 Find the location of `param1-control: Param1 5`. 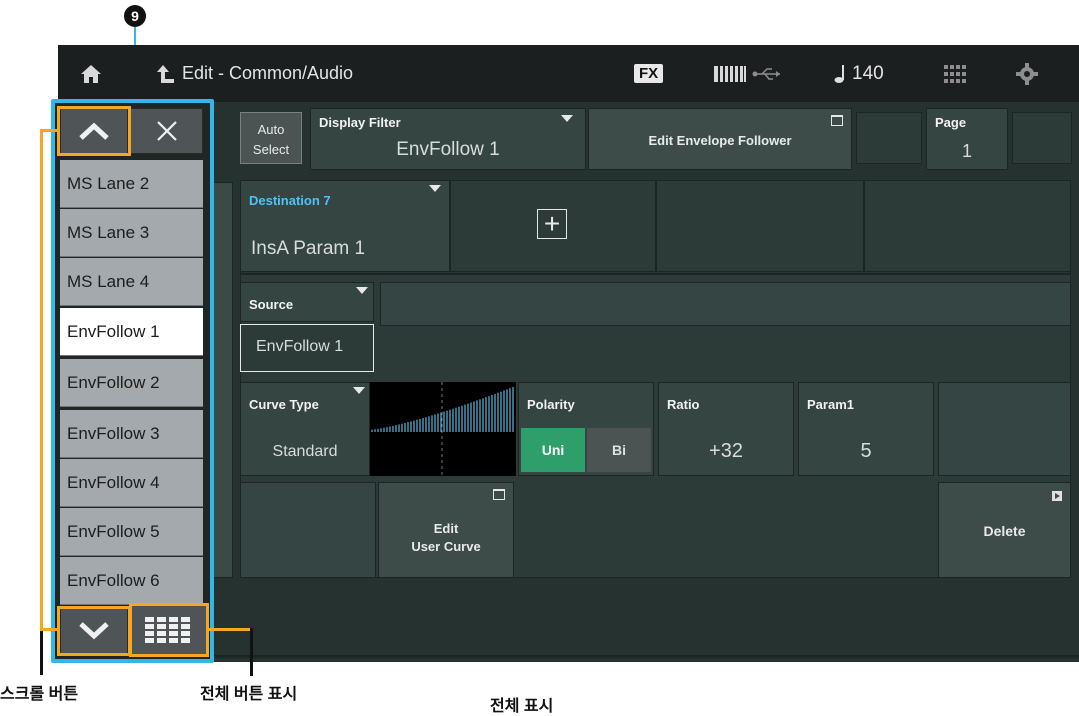

param1-control: Param1 5 is located at coordinates (866, 429).